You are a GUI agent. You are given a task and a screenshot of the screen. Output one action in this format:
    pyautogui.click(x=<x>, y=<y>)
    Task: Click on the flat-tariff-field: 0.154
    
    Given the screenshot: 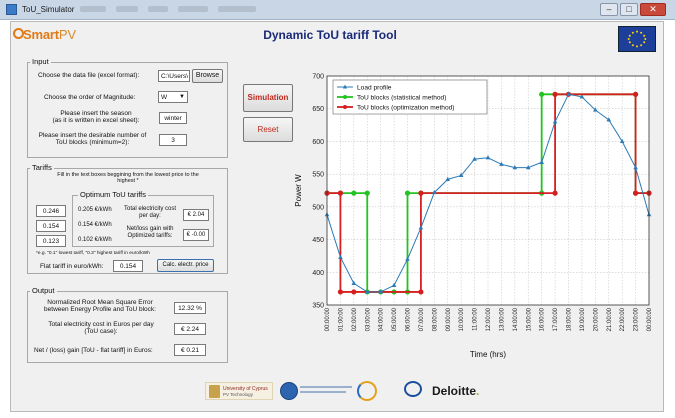 What is the action you would take?
    pyautogui.click(x=128, y=266)
    